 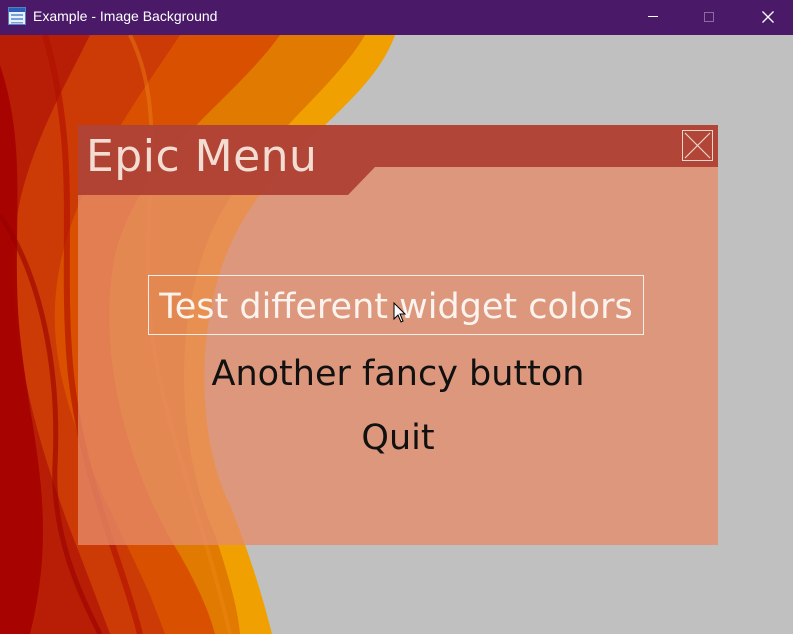 I want to click on maximize-button, so click(x=709, y=17).